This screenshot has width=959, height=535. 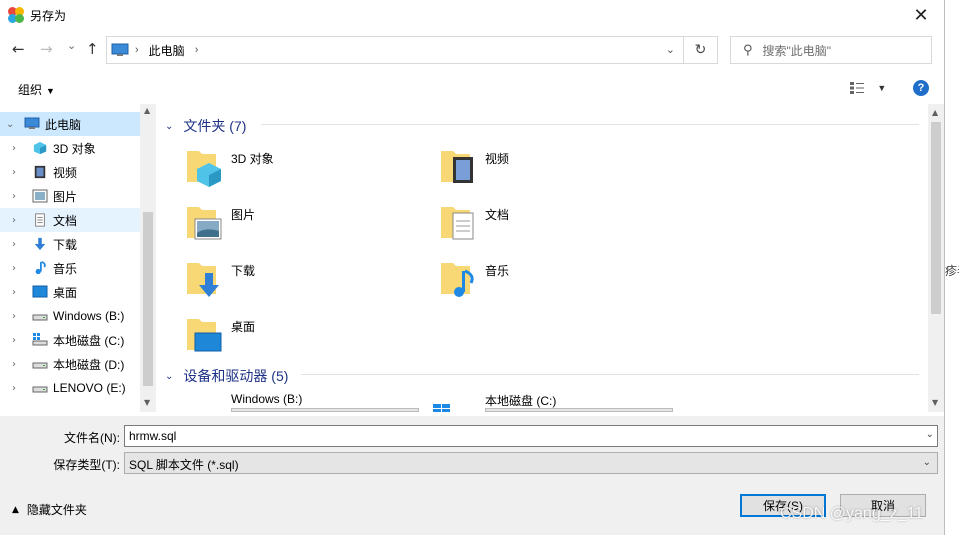 What do you see at coordinates (277, 335) in the screenshot?
I see `folder-tile-desktop: 桌面` at bounding box center [277, 335].